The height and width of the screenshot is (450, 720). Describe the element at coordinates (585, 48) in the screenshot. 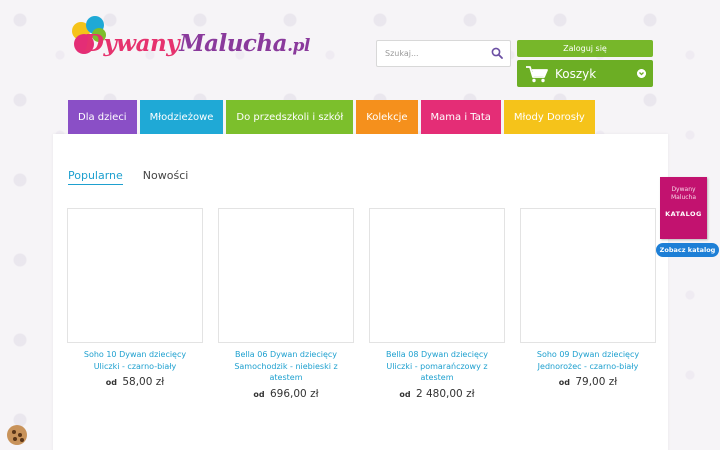

I see `login-button: Zaloguj się` at that location.